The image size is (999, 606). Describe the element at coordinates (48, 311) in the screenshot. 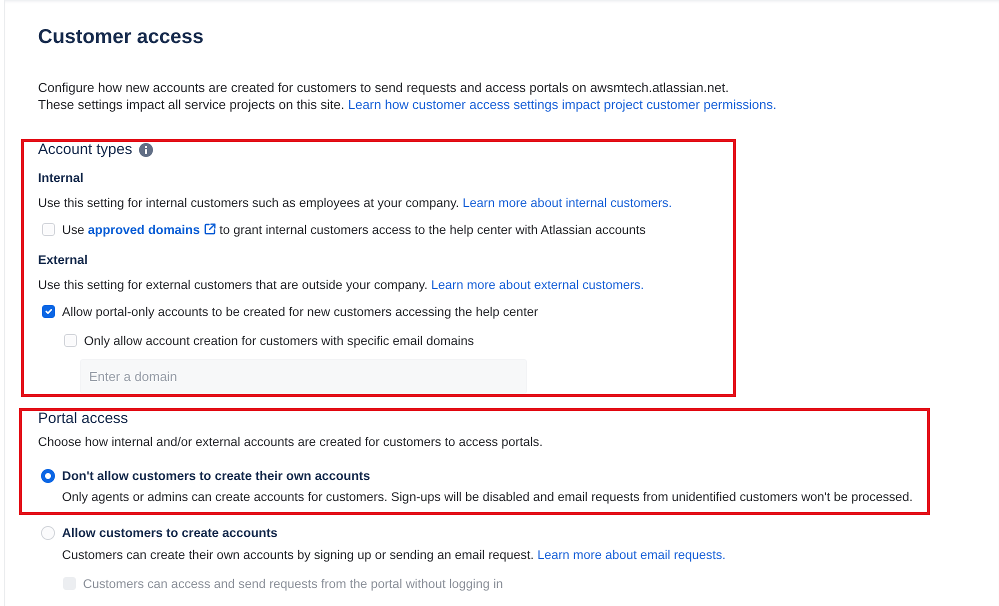

I see `checkbox` at that location.